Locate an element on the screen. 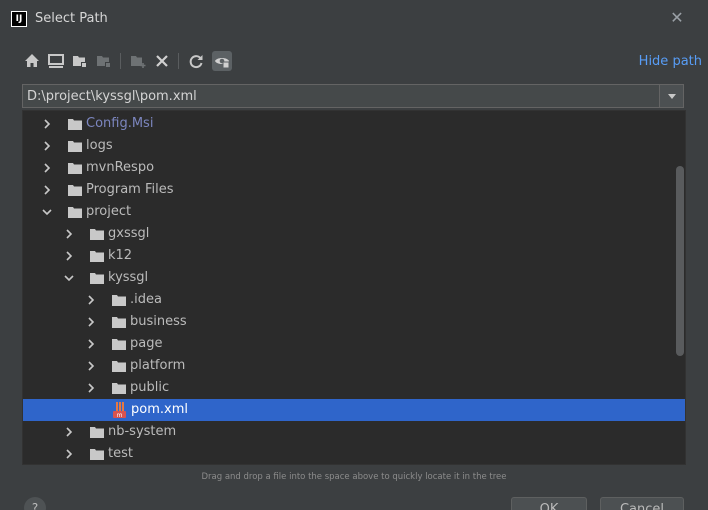 This screenshot has width=708, height=510. tree-folder-row: logs is located at coordinates (354, 146).